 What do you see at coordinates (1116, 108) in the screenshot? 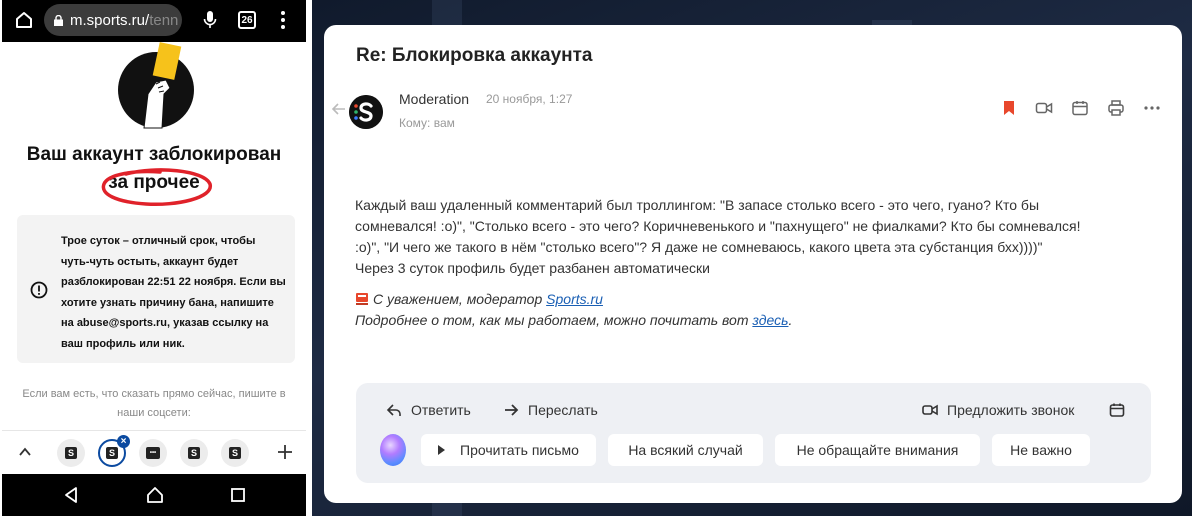
I see `print-icon` at bounding box center [1116, 108].